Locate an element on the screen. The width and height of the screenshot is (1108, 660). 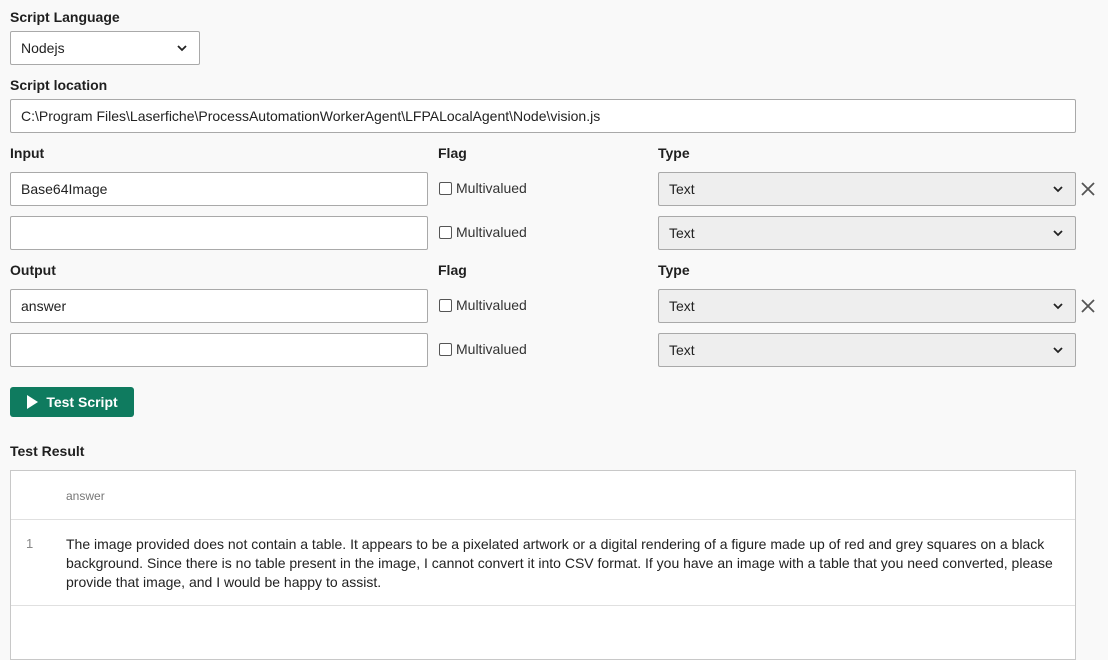
script-language-select: Nodejs is located at coordinates (105, 48).